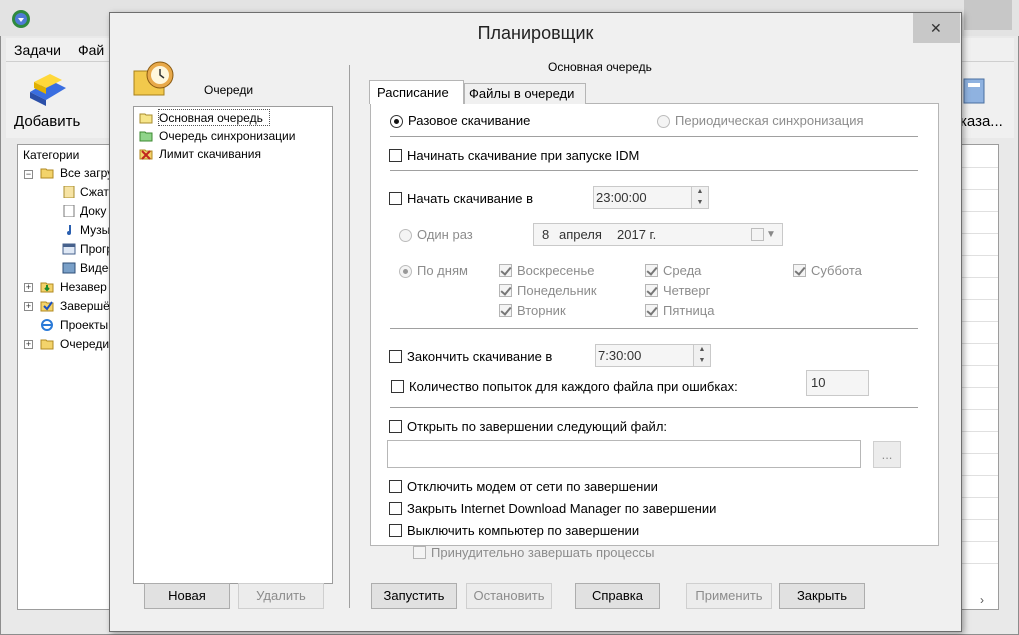  I want to click on help-button: Справка, so click(617, 596).